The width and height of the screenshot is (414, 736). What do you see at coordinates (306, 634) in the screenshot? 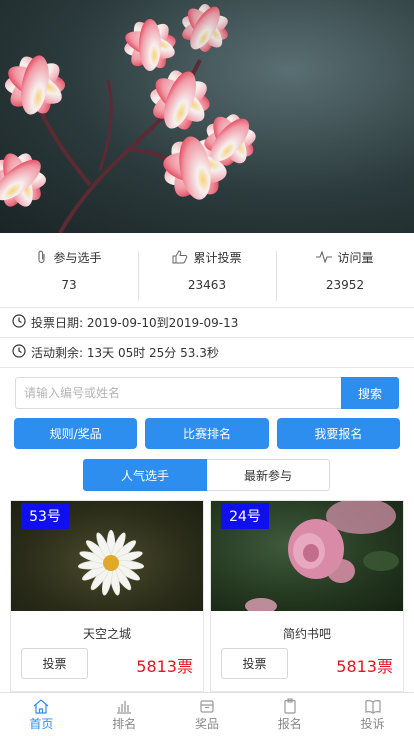
I see `contestant-name: 简约书吧` at bounding box center [306, 634].